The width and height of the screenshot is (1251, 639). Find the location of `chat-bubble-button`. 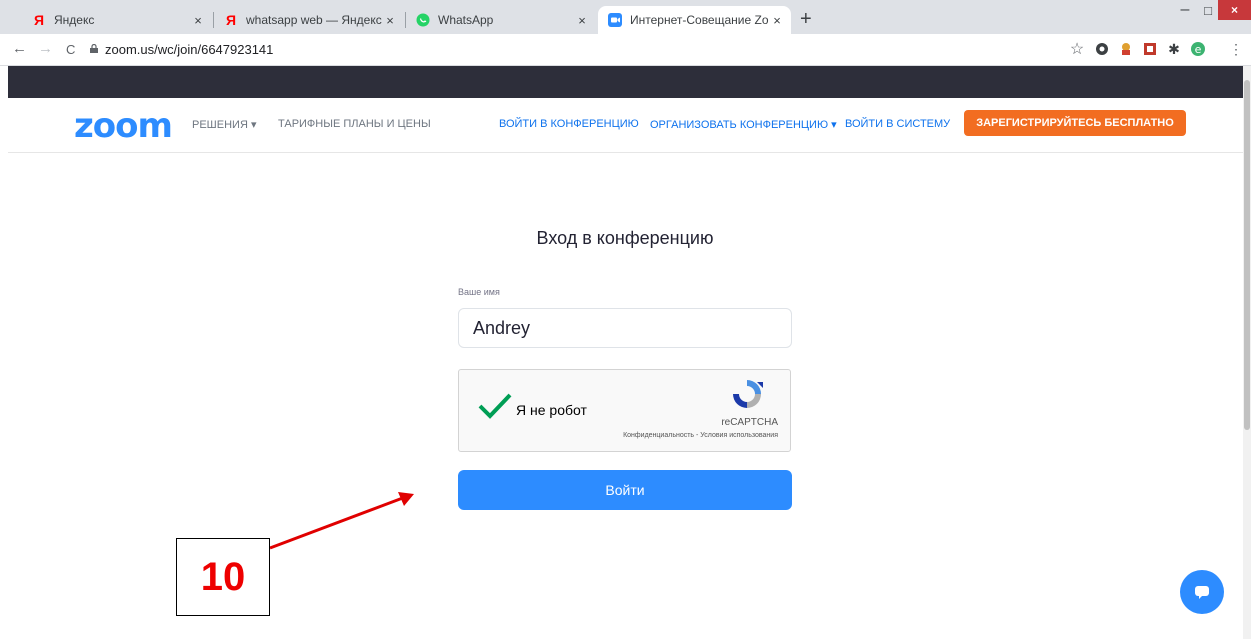

chat-bubble-button is located at coordinates (1202, 592).